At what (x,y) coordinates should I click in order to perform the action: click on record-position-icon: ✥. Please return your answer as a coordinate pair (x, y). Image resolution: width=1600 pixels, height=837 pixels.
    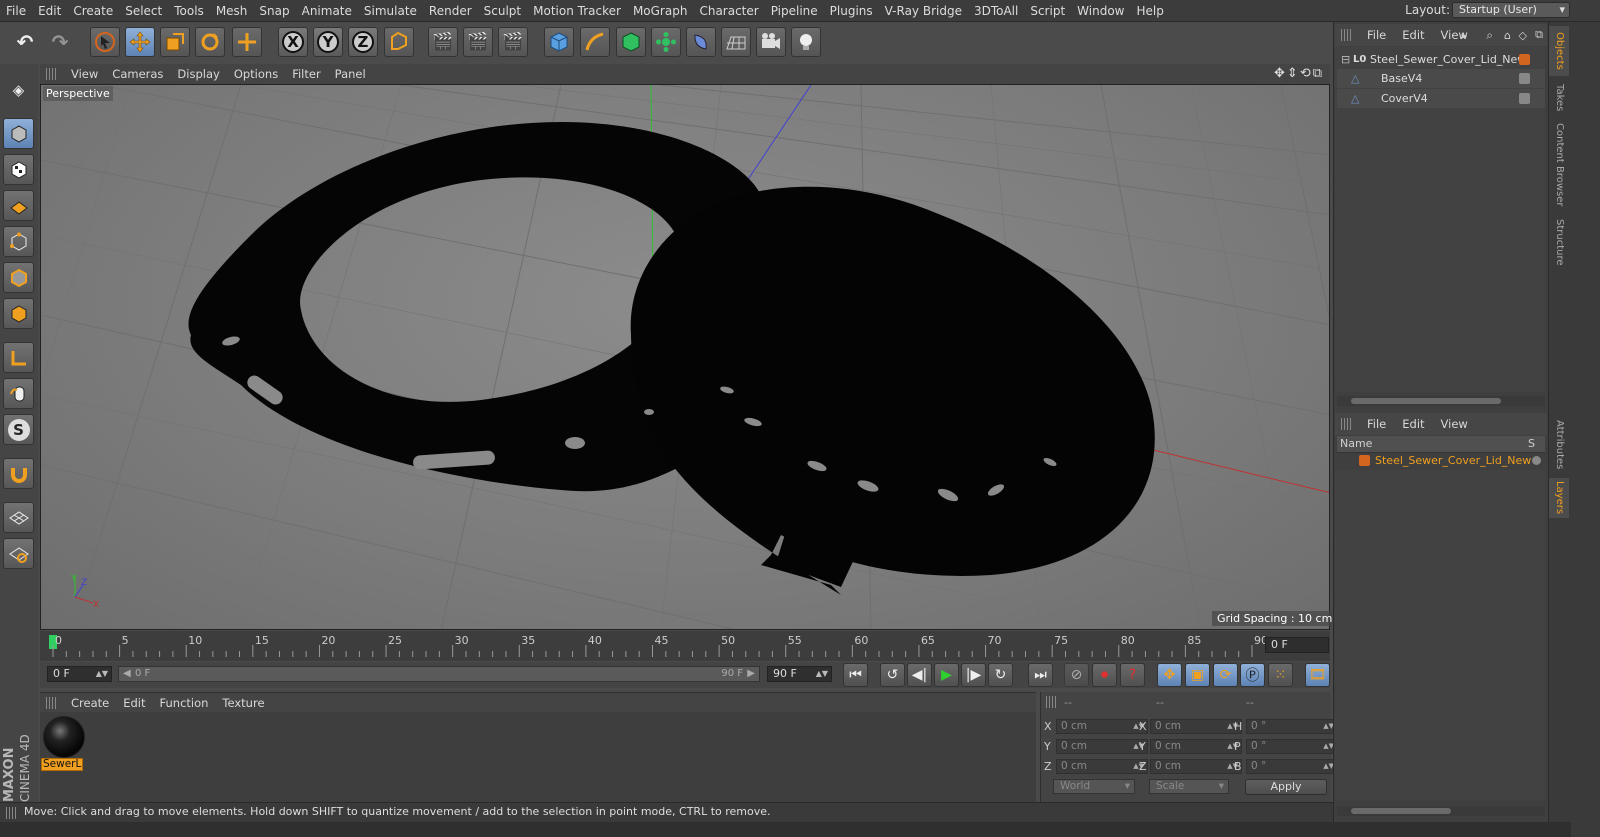
    Looking at the image, I should click on (1169, 675).